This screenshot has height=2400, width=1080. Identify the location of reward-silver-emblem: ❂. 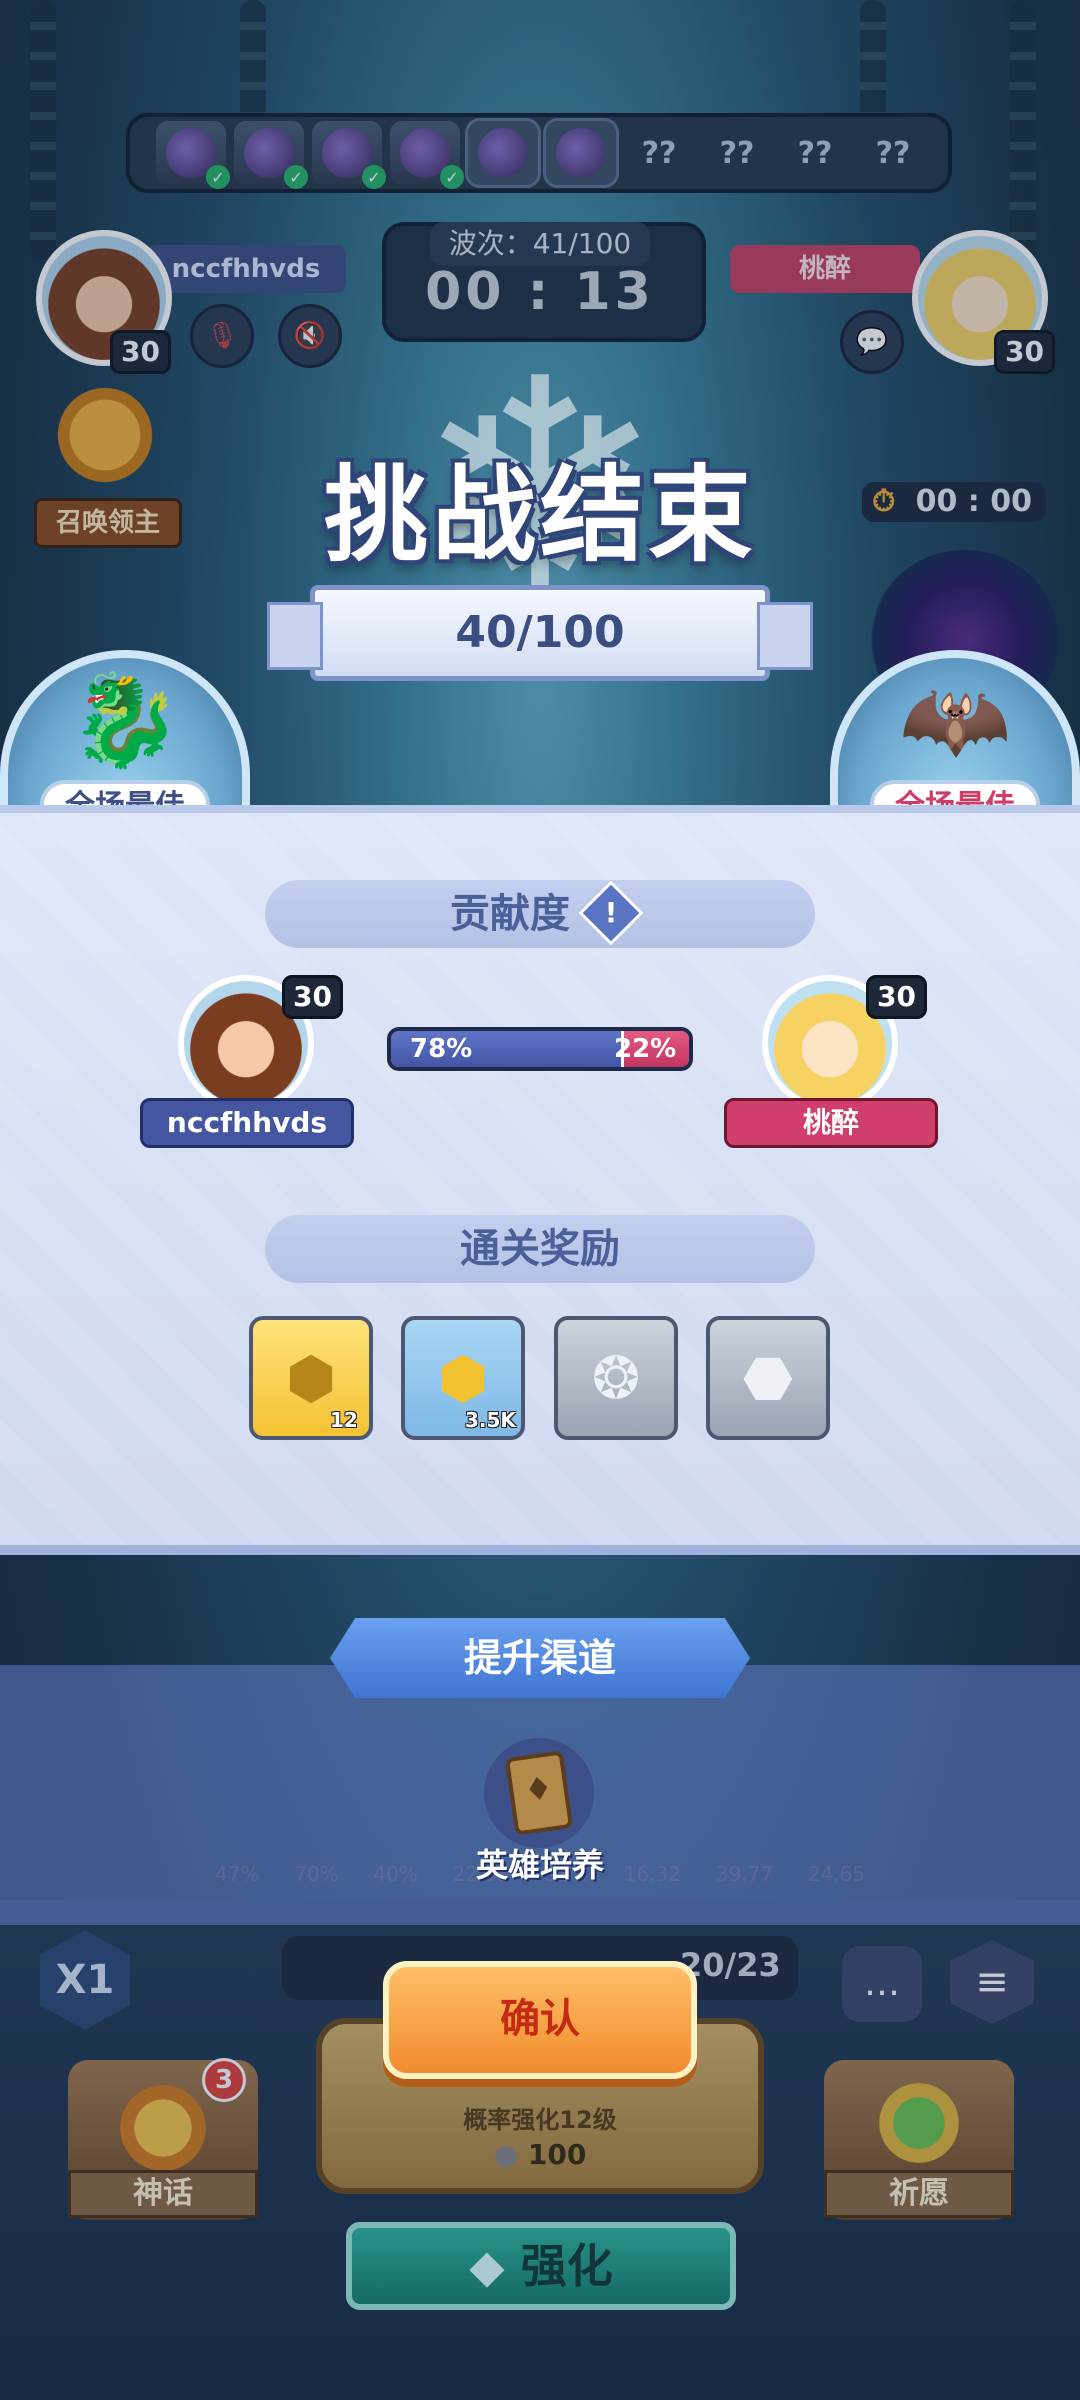
(616, 1378).